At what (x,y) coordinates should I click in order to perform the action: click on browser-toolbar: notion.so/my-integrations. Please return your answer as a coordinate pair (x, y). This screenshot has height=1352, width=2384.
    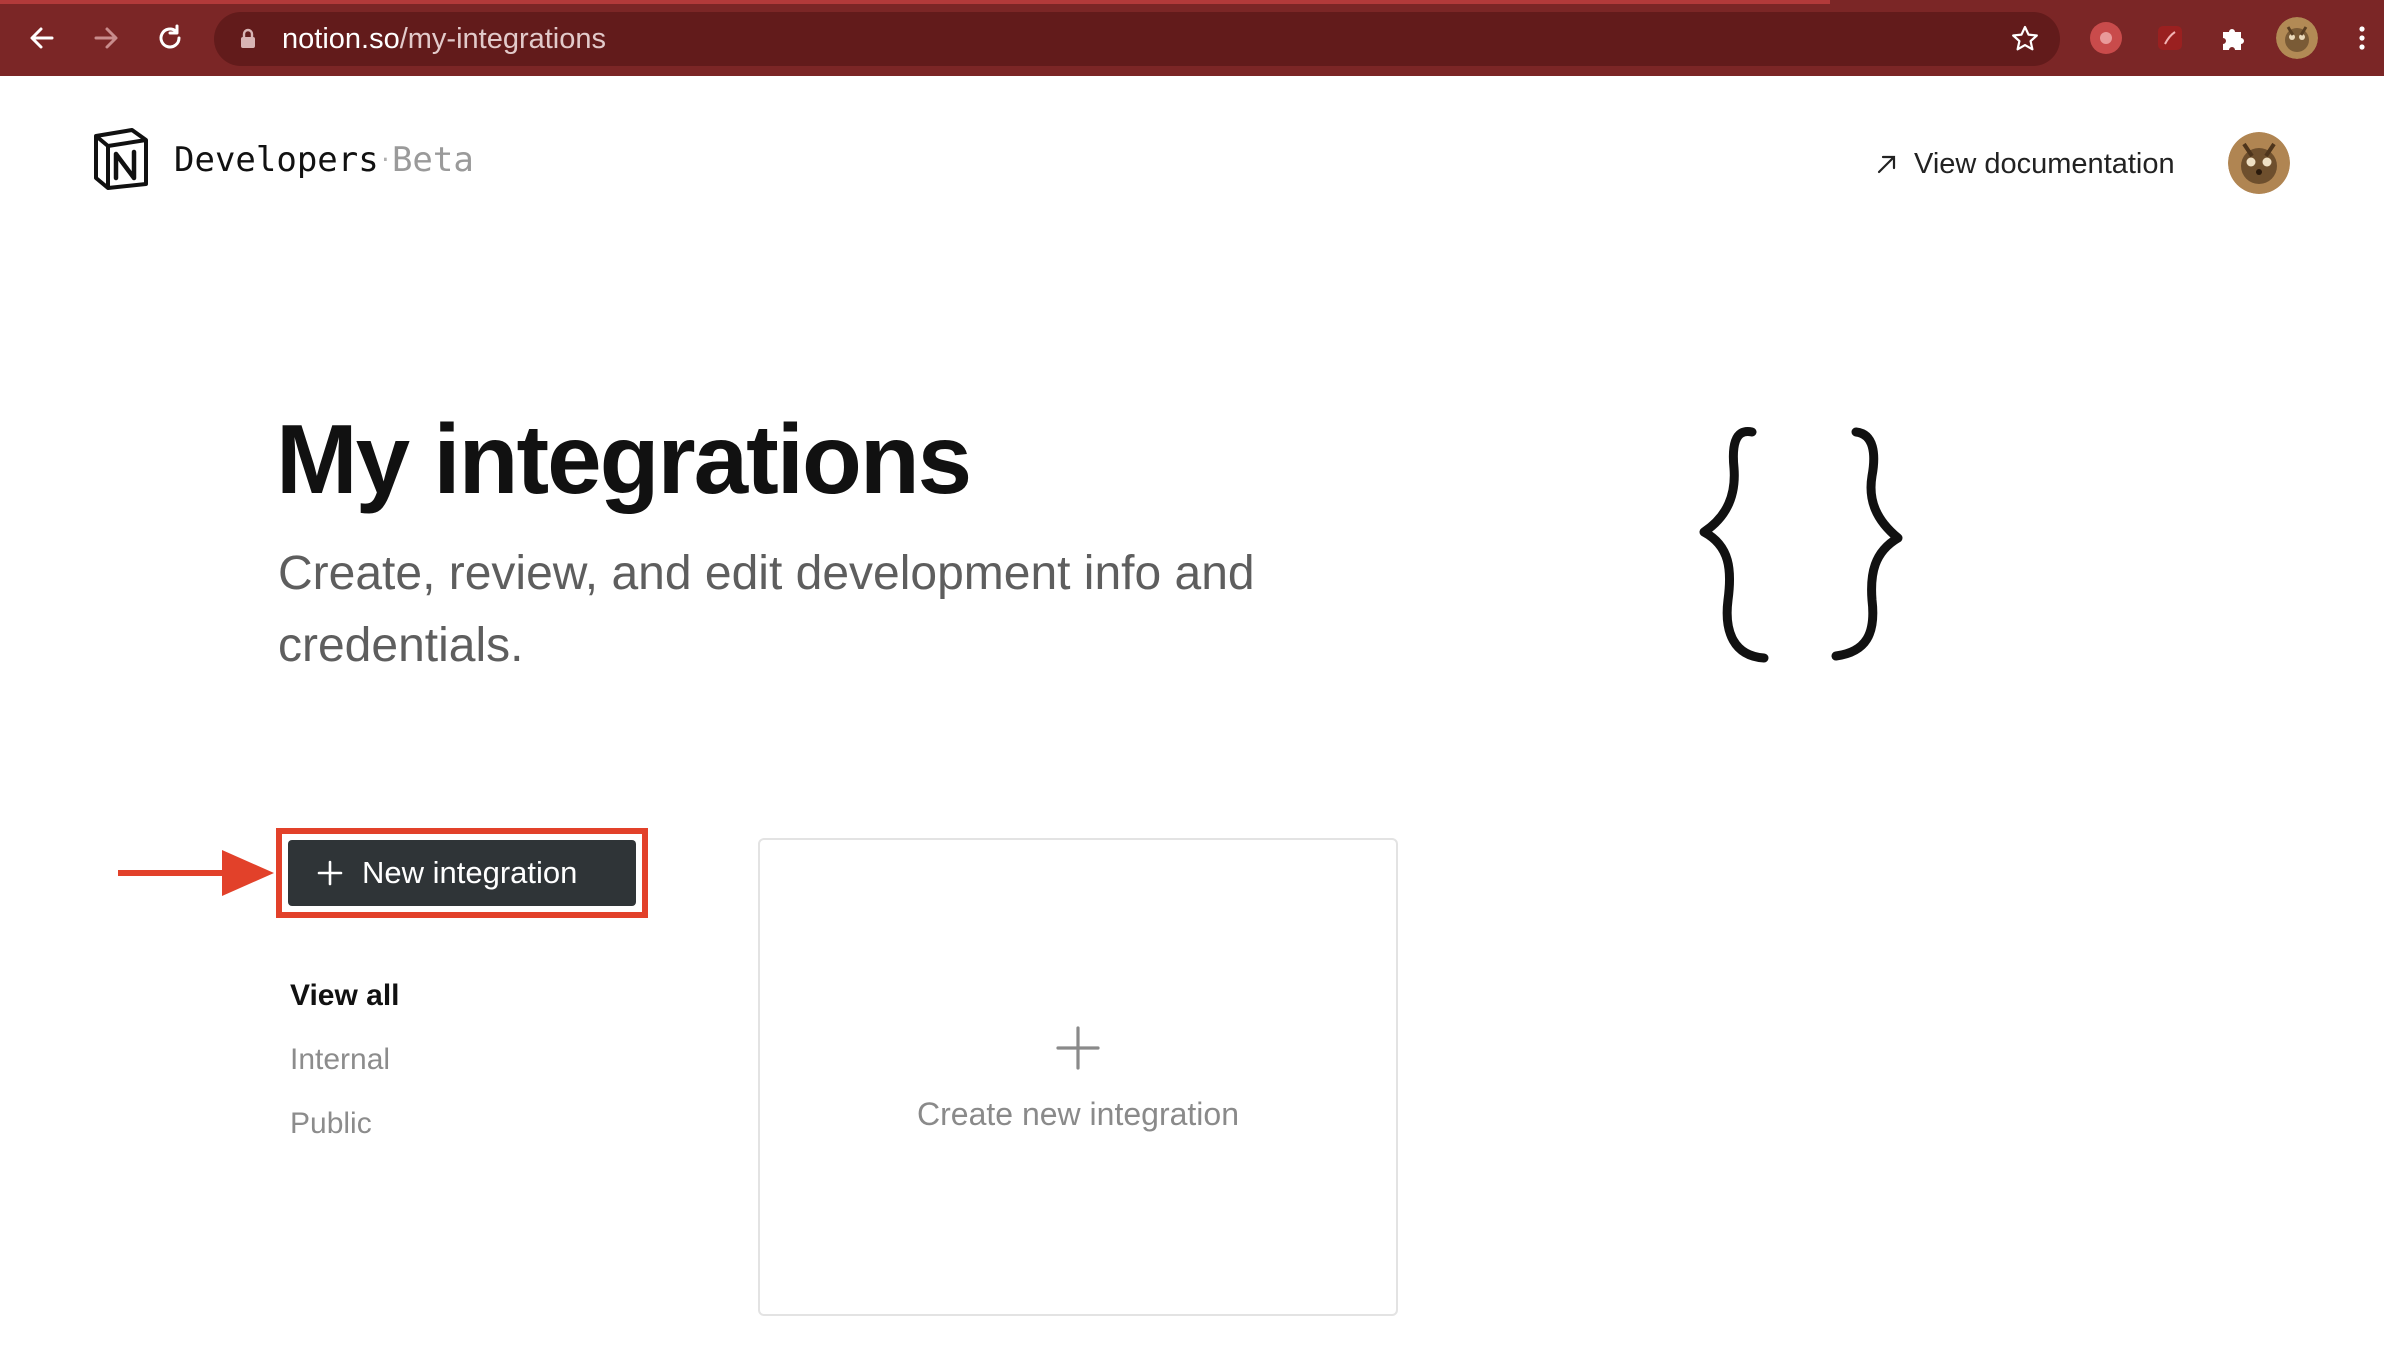
    Looking at the image, I should click on (1192, 38).